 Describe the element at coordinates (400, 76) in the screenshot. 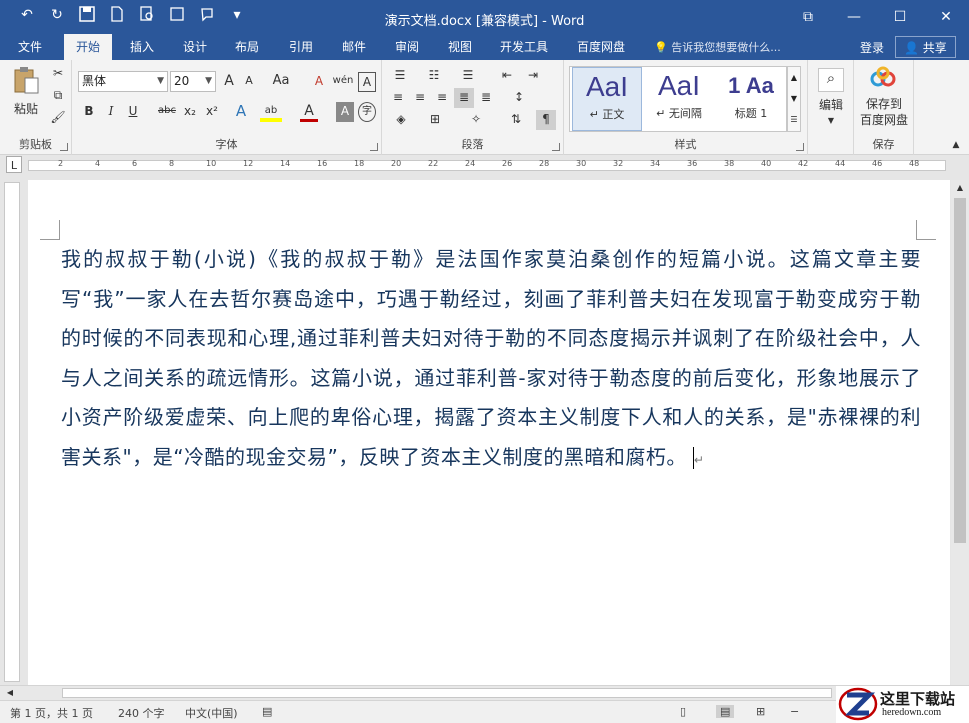

I see `bullets-icon: ☰` at that location.